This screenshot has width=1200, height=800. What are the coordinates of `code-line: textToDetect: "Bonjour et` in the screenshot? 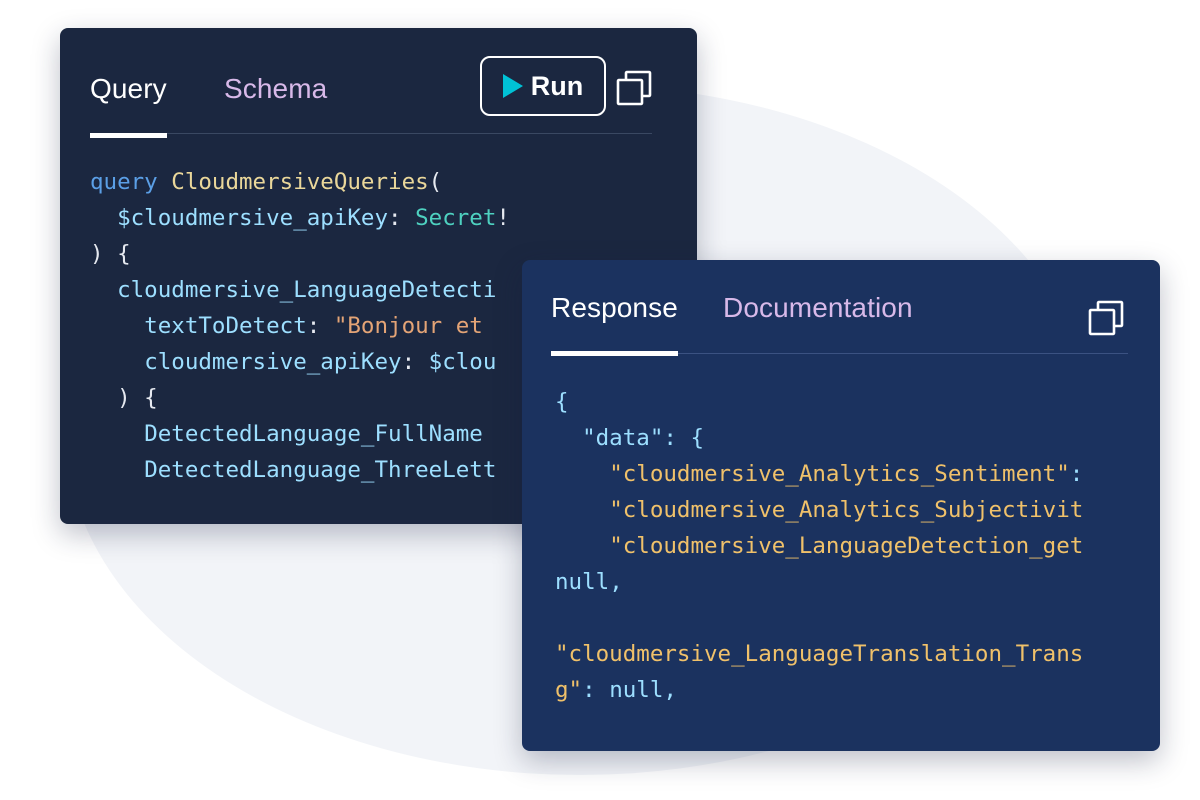 It's located at (313, 326).